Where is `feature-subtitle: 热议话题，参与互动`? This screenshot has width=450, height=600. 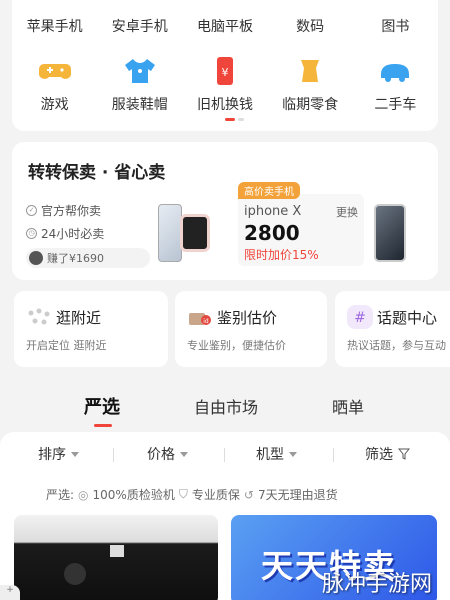
feature-subtitle: 热议话题，参与互动 is located at coordinates (396, 345).